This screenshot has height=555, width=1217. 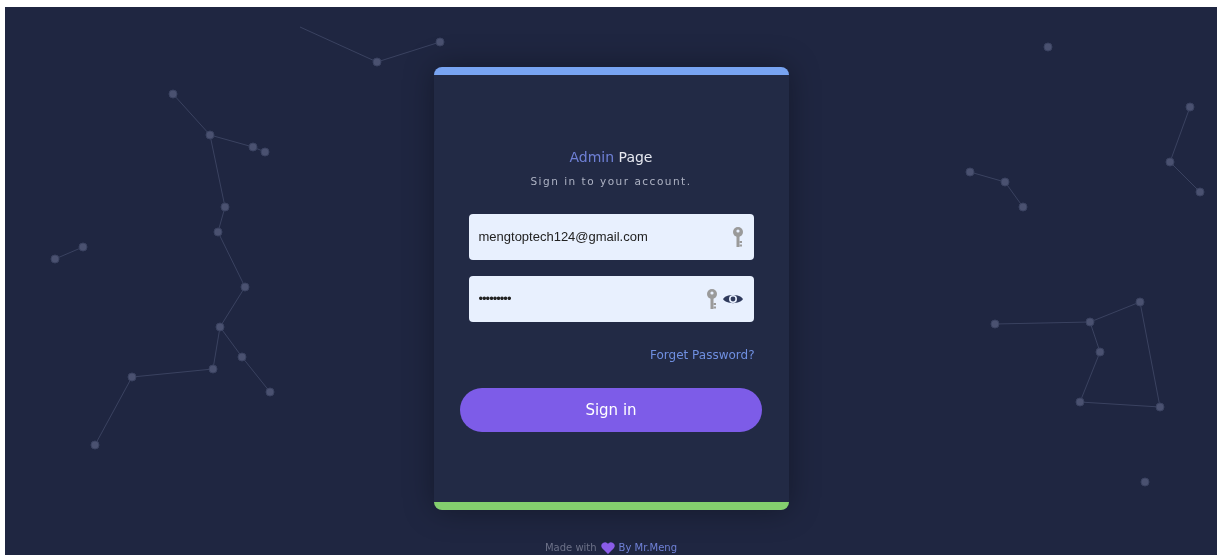 What do you see at coordinates (592, 157) in the screenshot?
I see `title-accent: Admin` at bounding box center [592, 157].